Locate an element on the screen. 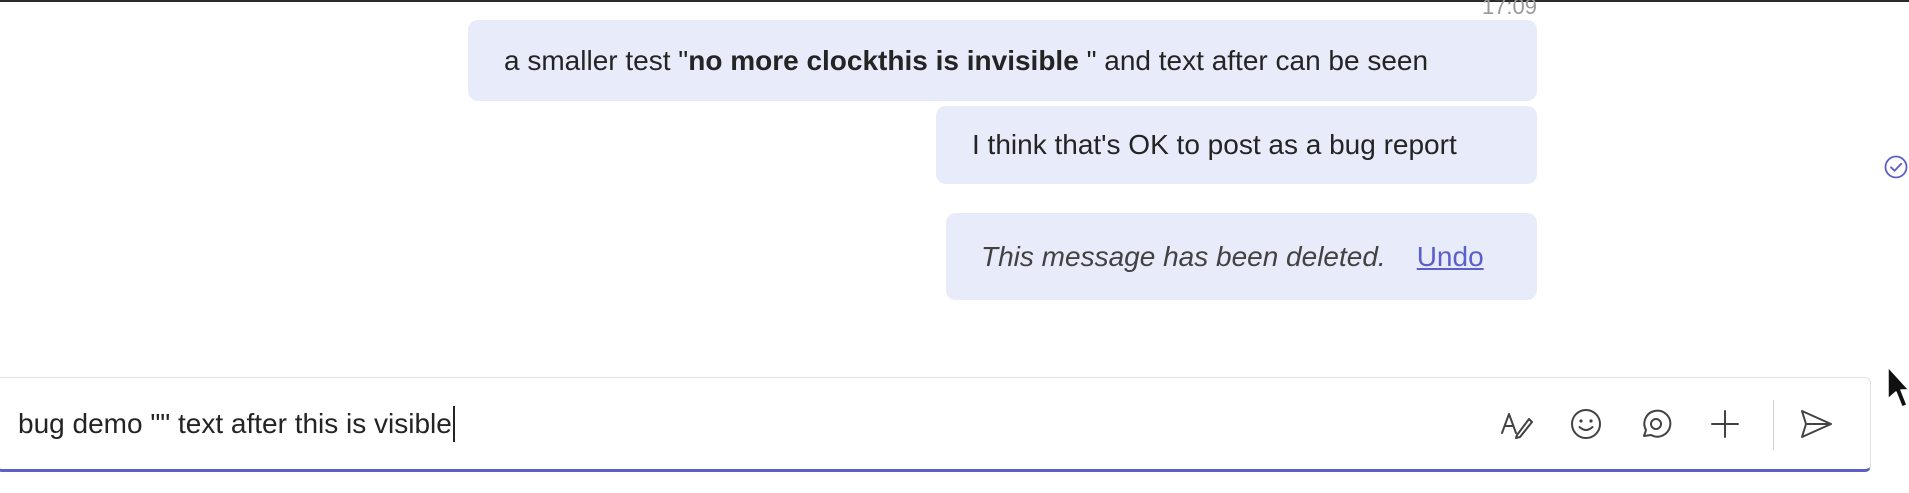 The height and width of the screenshot is (493, 1909). send-button is located at coordinates (1816, 424).